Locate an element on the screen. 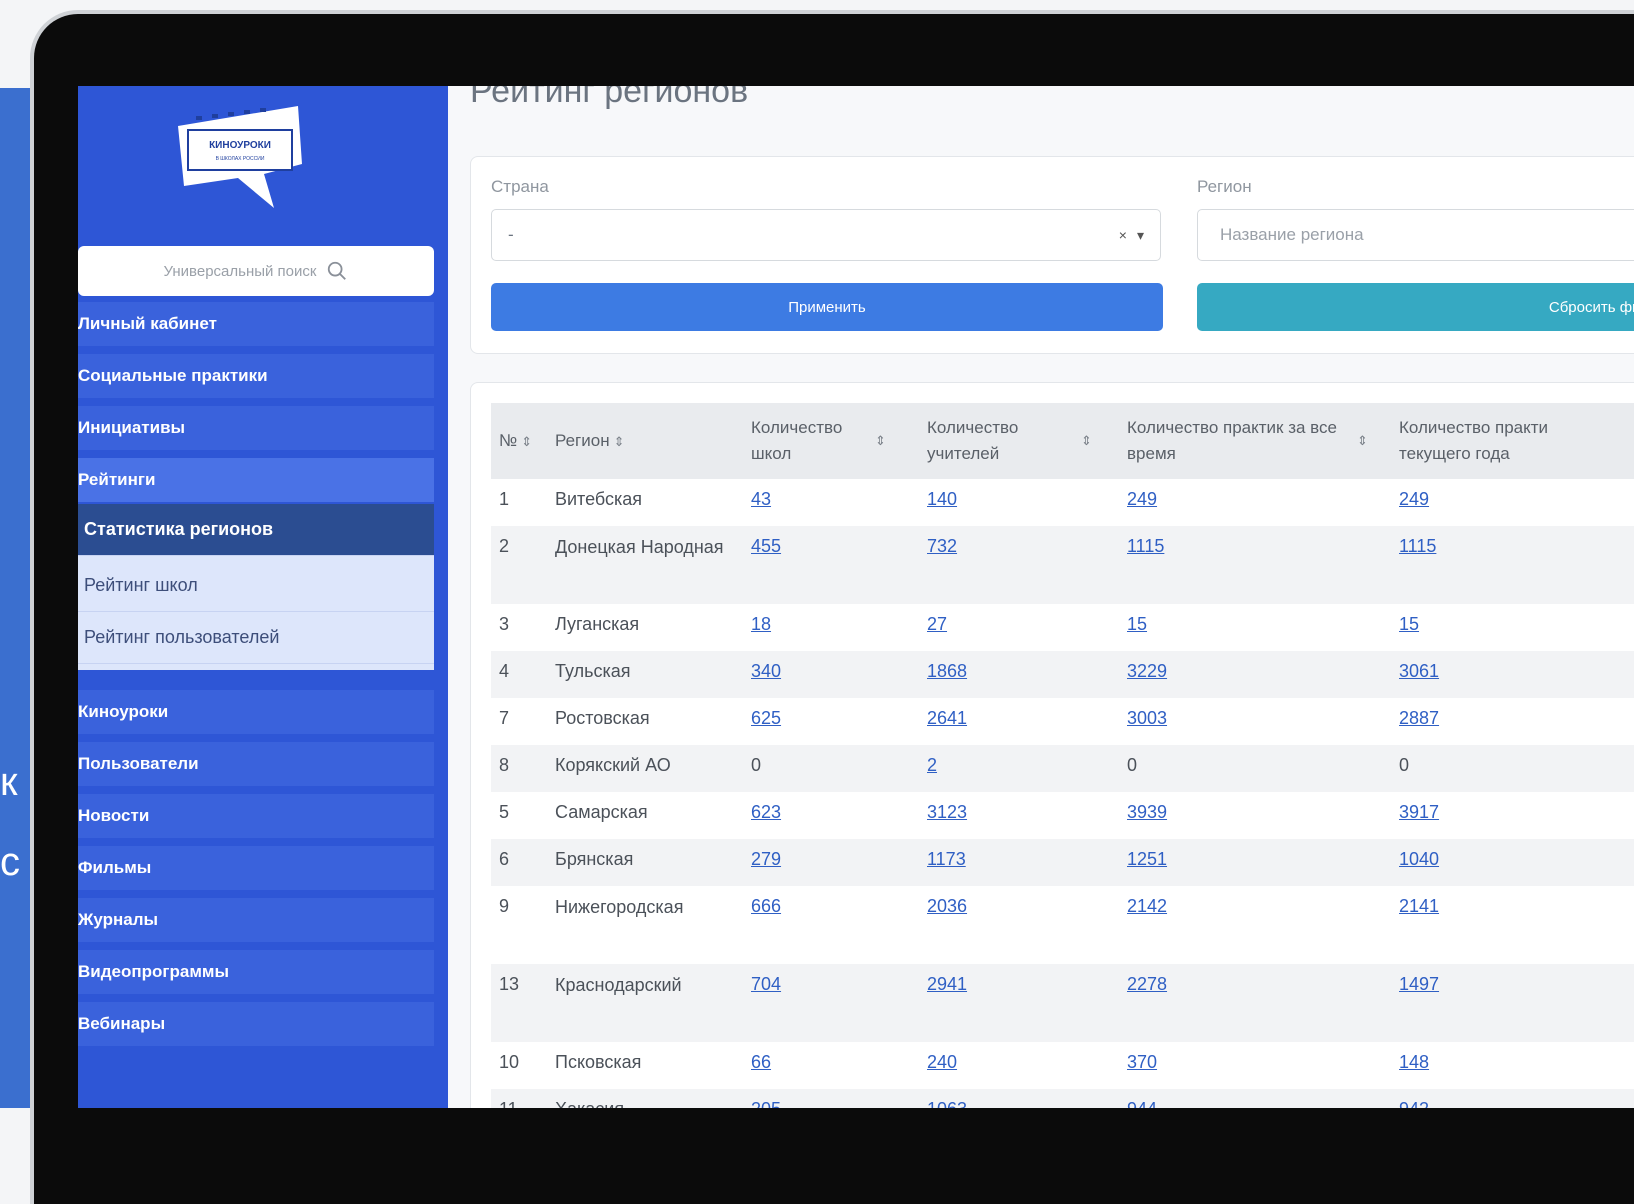 This screenshot has width=1634, height=1204. cell-teachers: 2941 is located at coordinates (1019, 1003).